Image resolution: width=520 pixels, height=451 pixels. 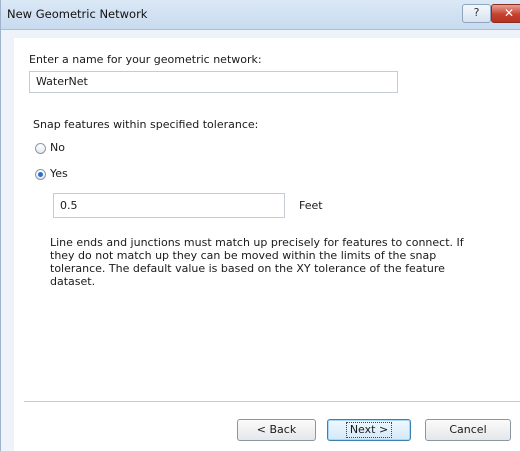 What do you see at coordinates (59, 173) in the screenshot?
I see `radio-yes-label: Yes` at bounding box center [59, 173].